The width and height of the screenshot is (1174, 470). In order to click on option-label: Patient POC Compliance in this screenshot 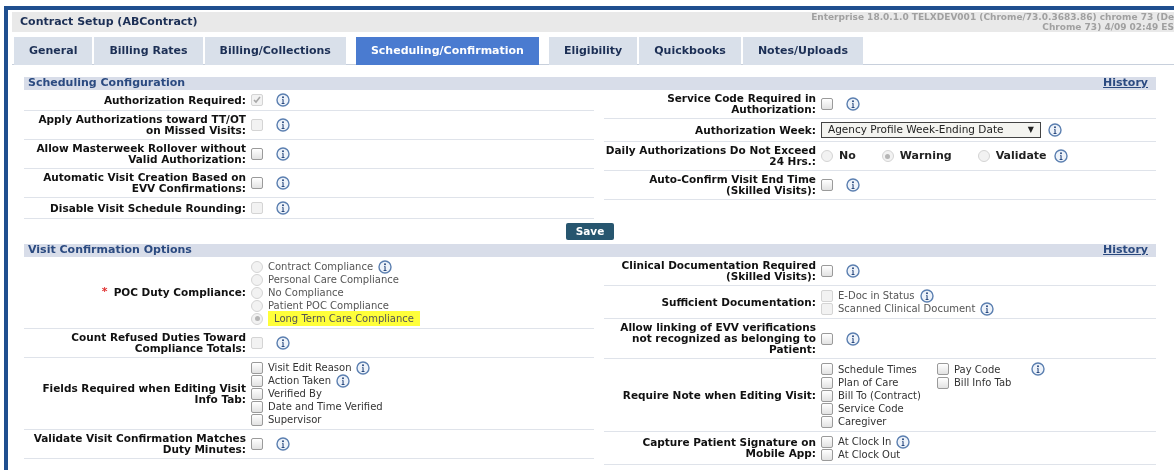, I will do `click(328, 306)`.